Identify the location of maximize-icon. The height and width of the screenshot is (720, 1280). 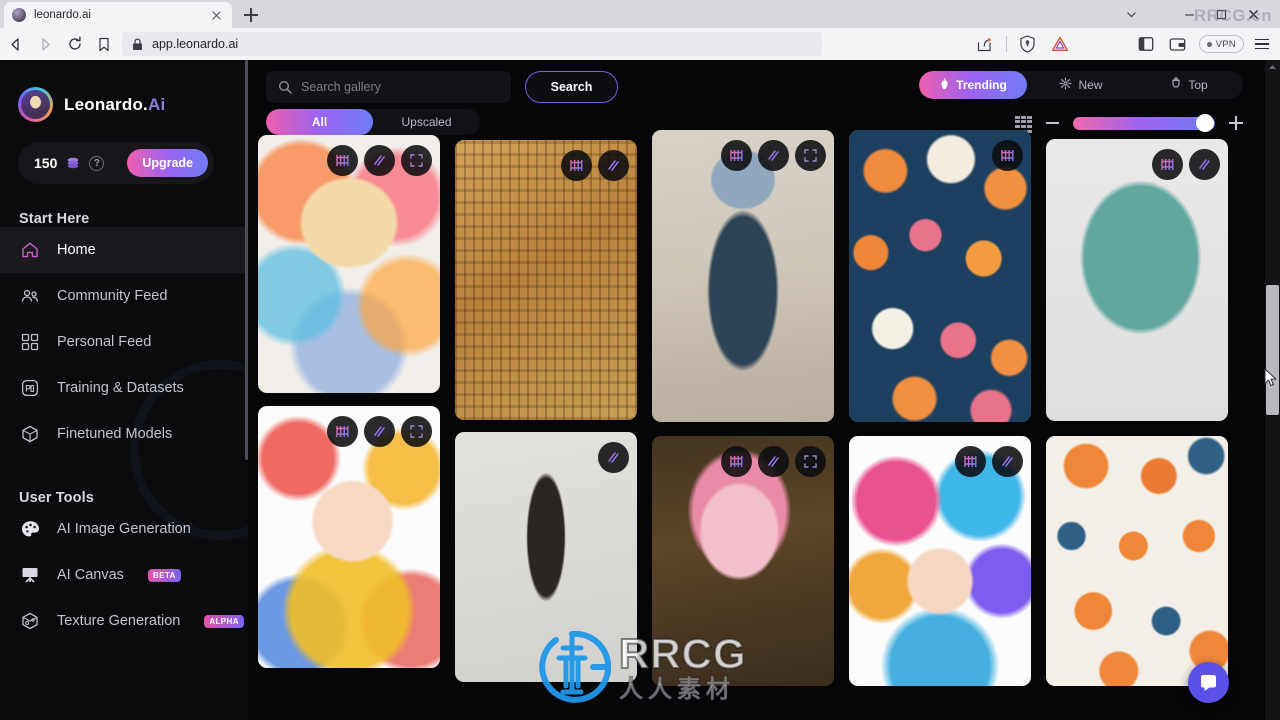
(1221, 14).